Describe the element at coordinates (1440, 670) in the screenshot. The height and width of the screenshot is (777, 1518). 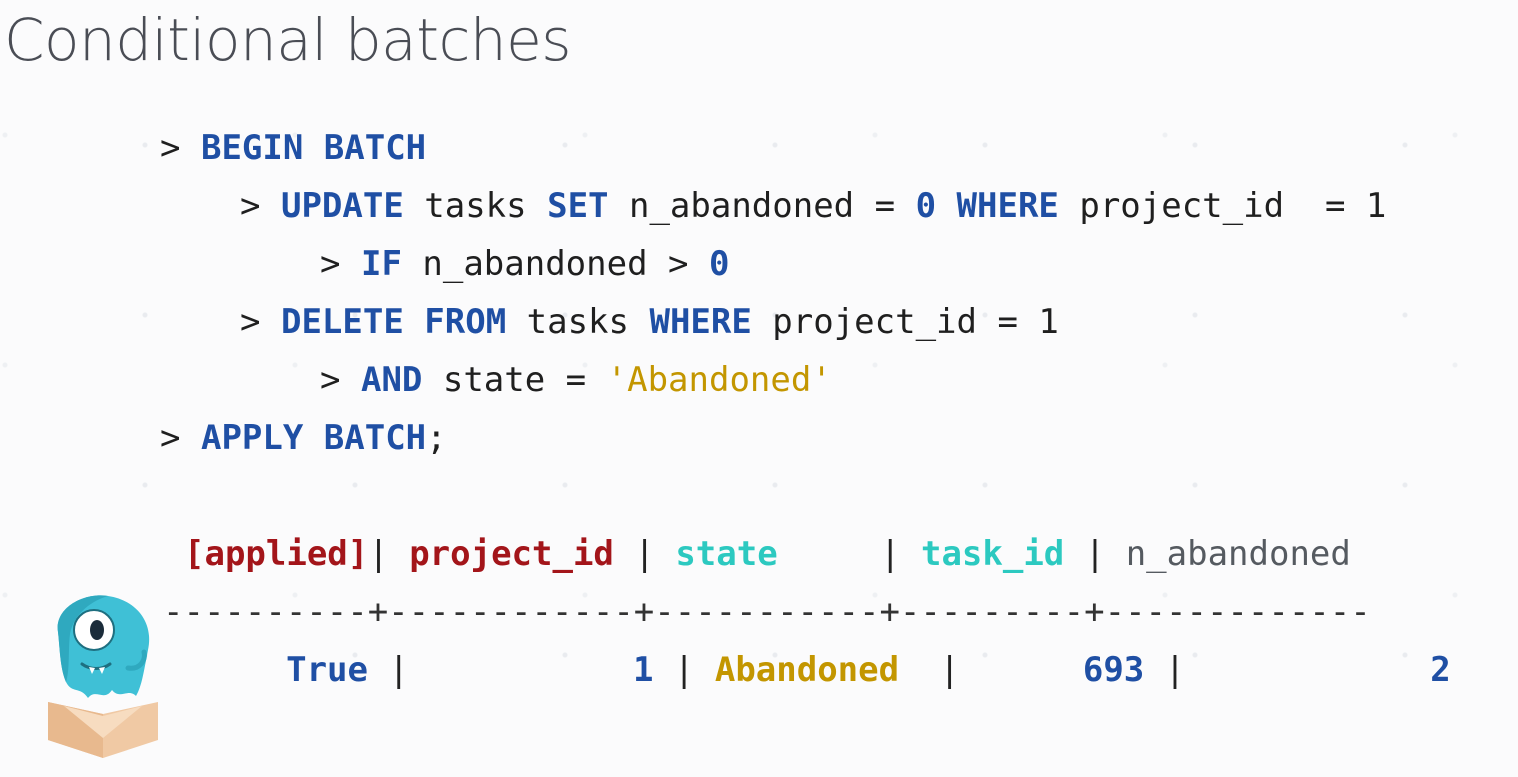
I see `table-cell: 2` at that location.